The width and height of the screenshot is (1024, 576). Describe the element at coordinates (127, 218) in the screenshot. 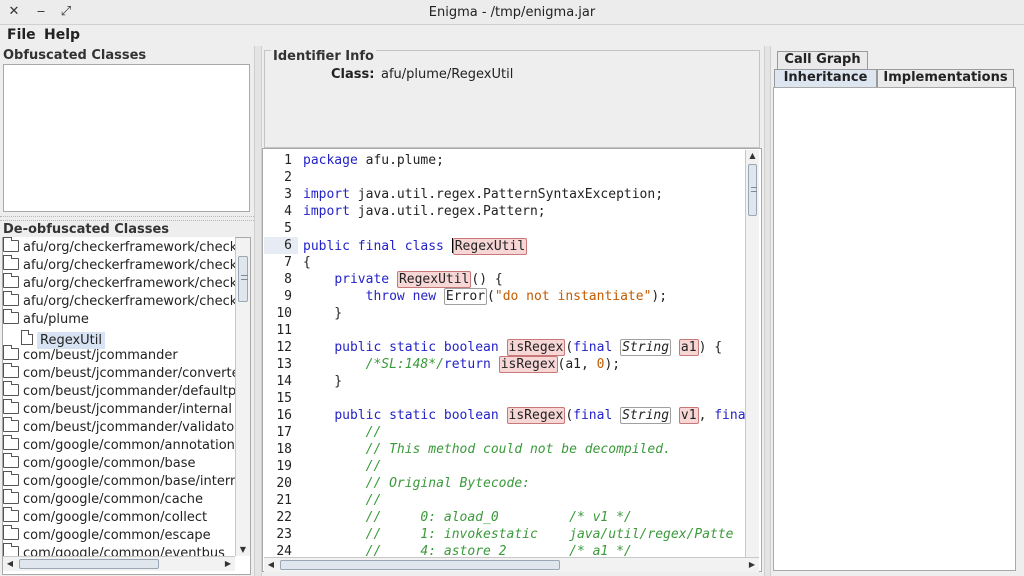

I see `horizontal-splitter` at that location.